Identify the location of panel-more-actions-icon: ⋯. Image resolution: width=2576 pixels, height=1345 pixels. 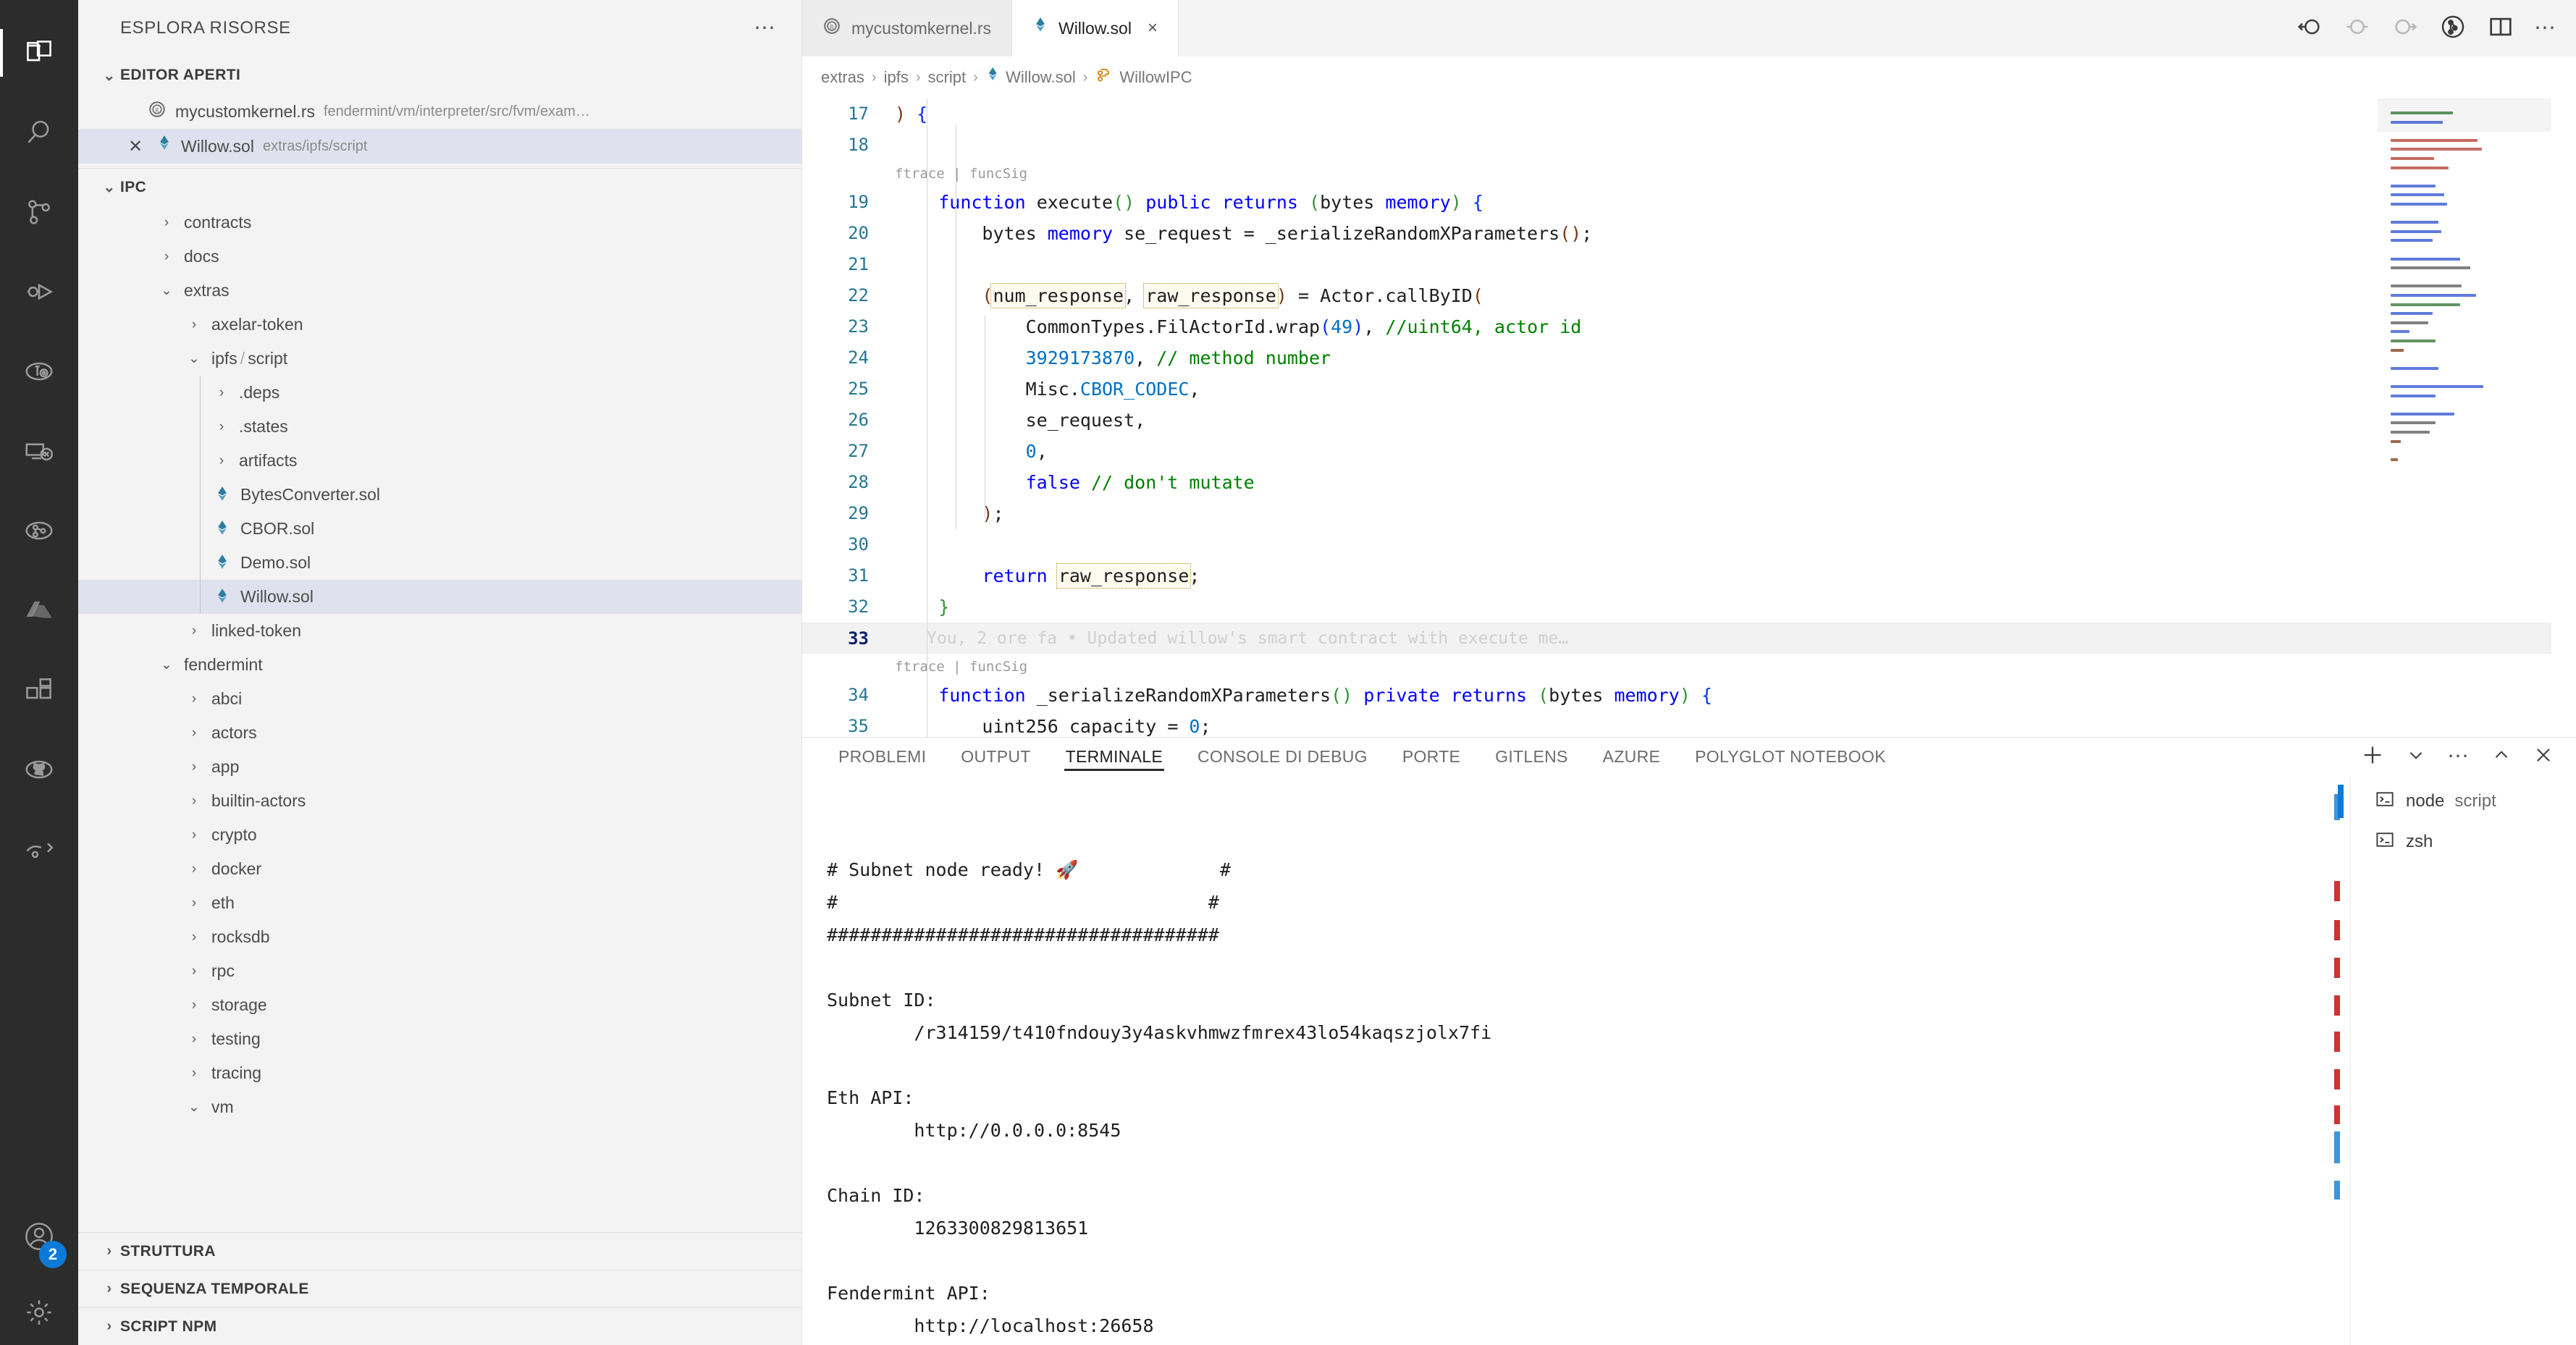
(2458, 756).